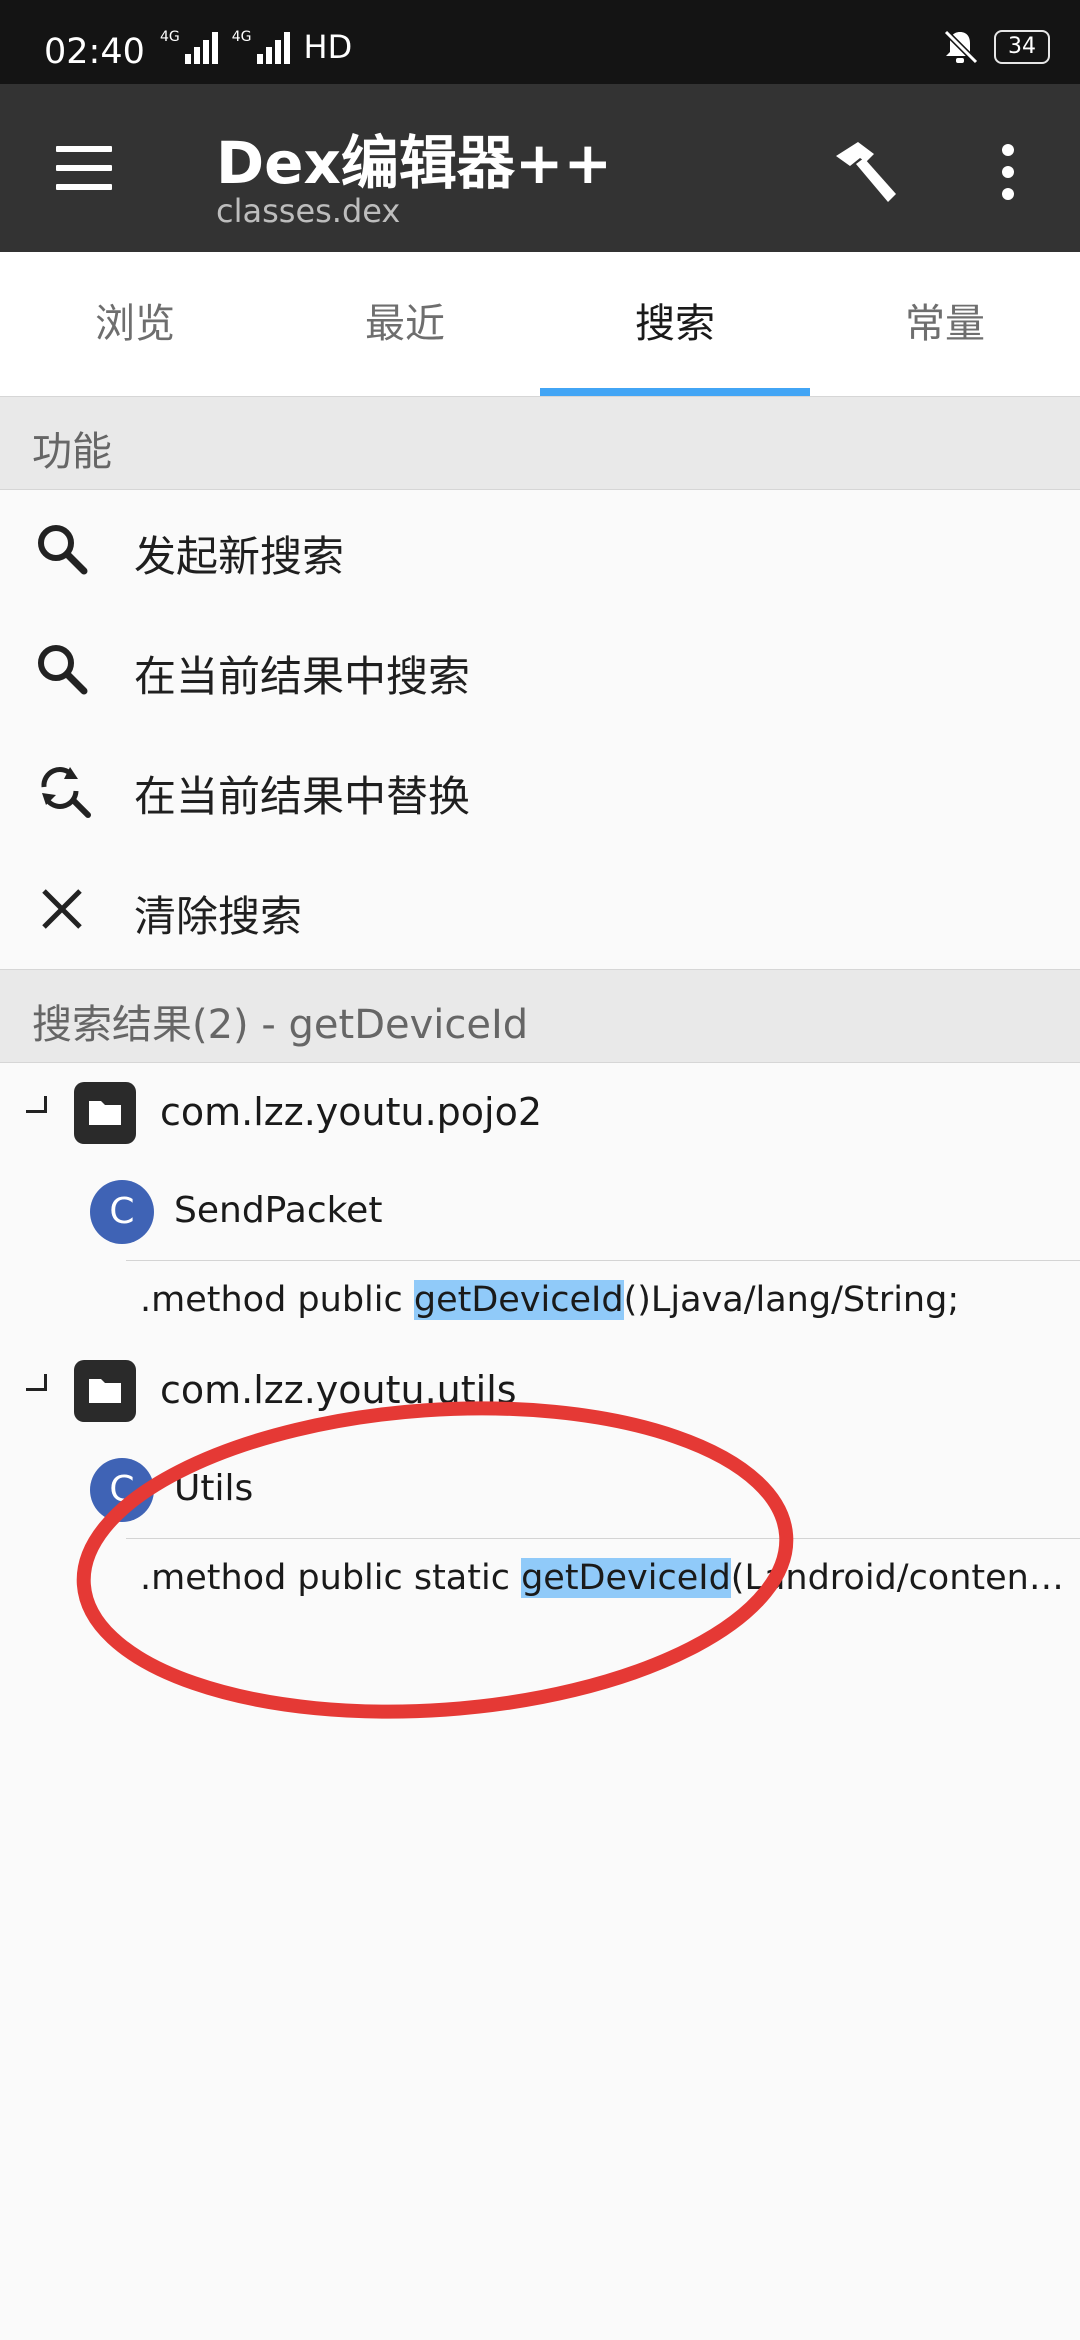  Describe the element at coordinates (66, 792) in the screenshot. I see `find-replace-icon` at that location.